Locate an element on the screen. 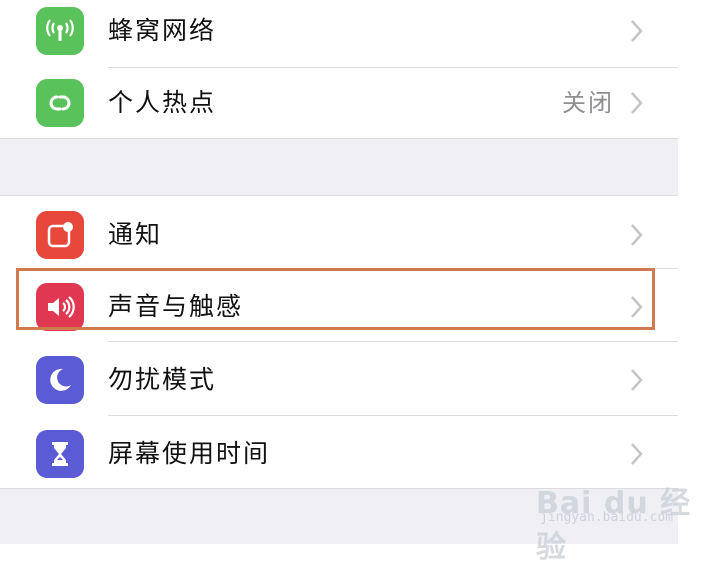 This screenshot has width=702, height=566. do-not-disturb-label: 勿扰模式 is located at coordinates (162, 379).